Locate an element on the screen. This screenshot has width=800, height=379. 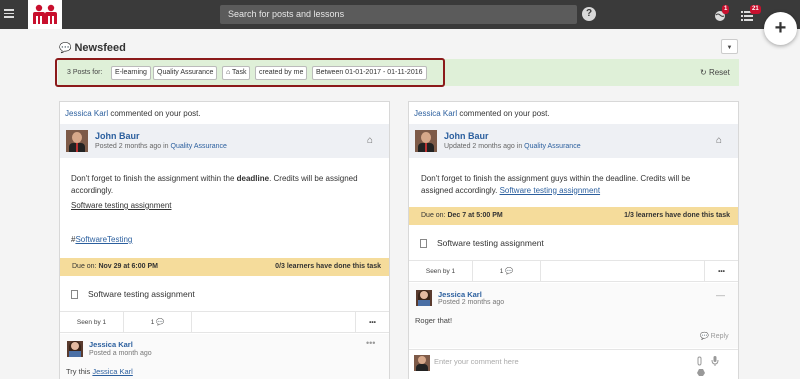
logo-icon is located at coordinates (45, 14).